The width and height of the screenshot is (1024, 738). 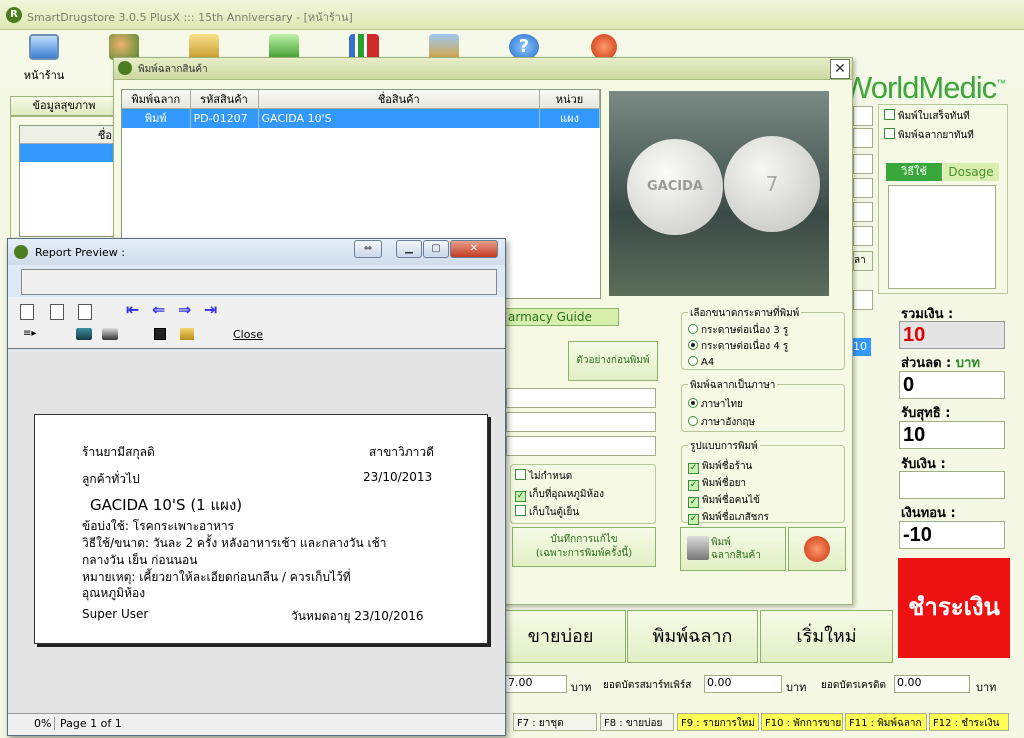 I want to click on maximize-icon: ▢, so click(x=436, y=249).